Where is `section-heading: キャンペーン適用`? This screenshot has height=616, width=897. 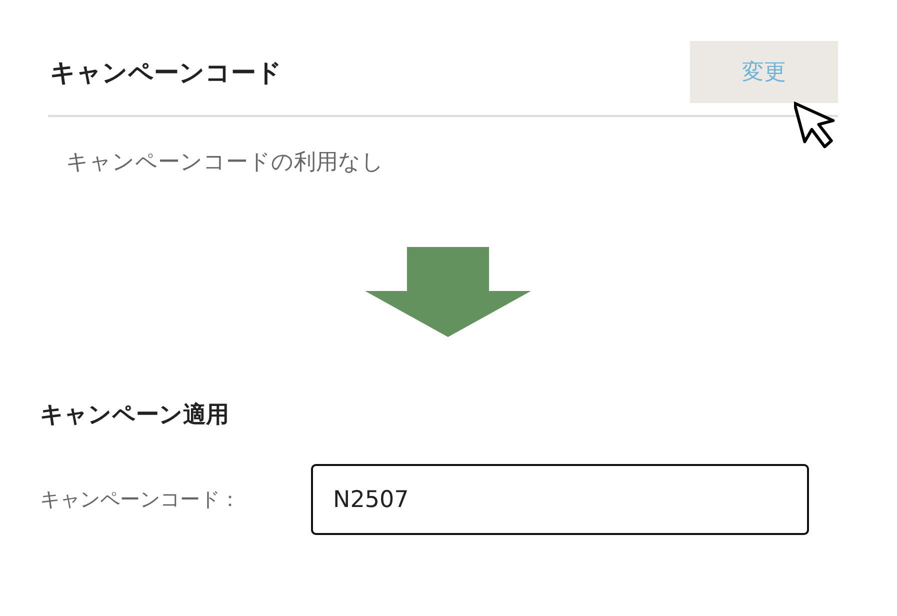
section-heading: キャンペーン適用 is located at coordinates (135, 415).